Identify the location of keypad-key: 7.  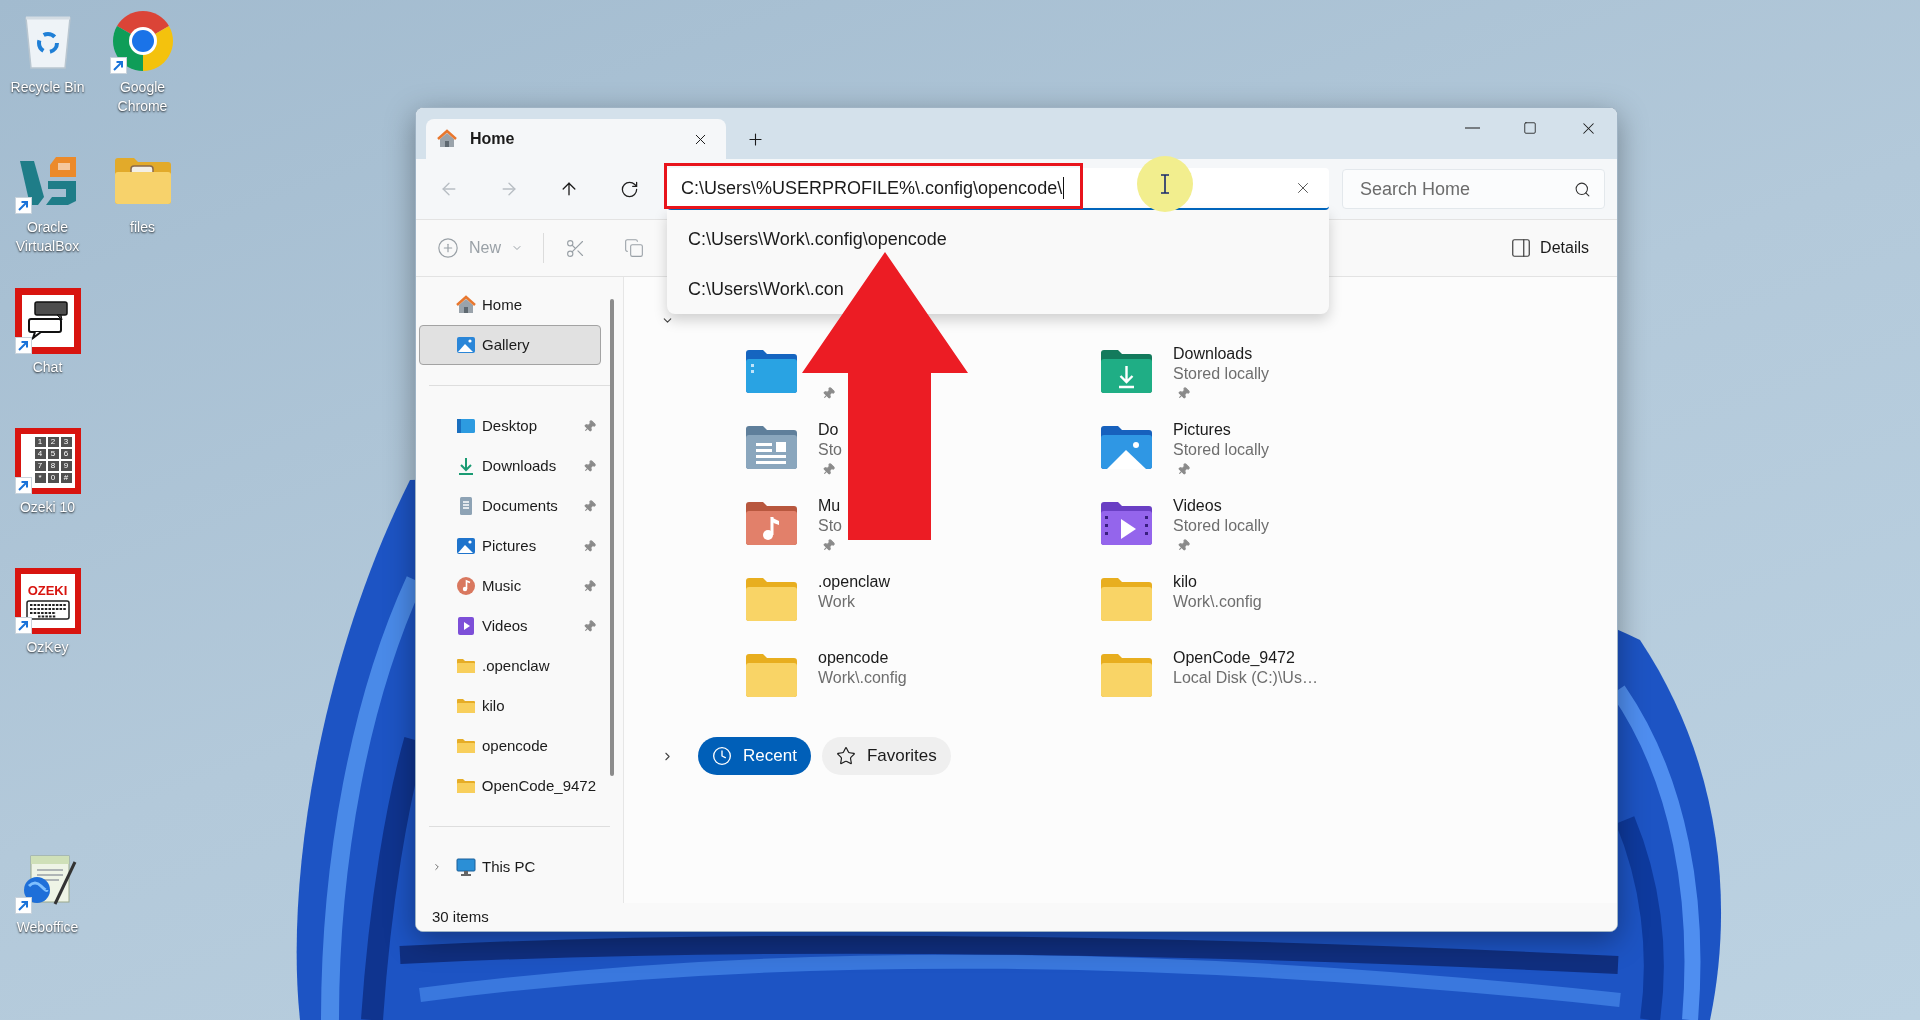
(40, 466).